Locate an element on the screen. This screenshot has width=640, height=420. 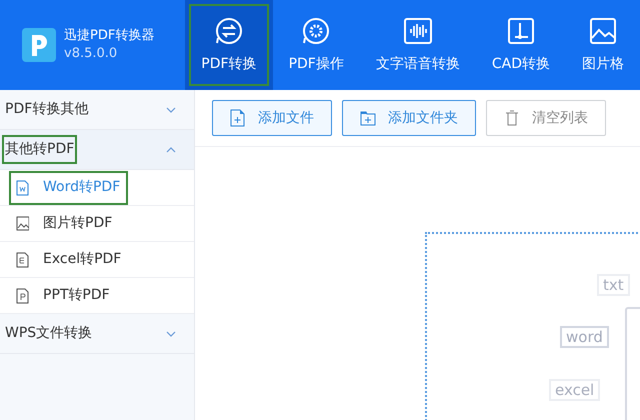
group-label: WPS文件转换 is located at coordinates (49, 333).